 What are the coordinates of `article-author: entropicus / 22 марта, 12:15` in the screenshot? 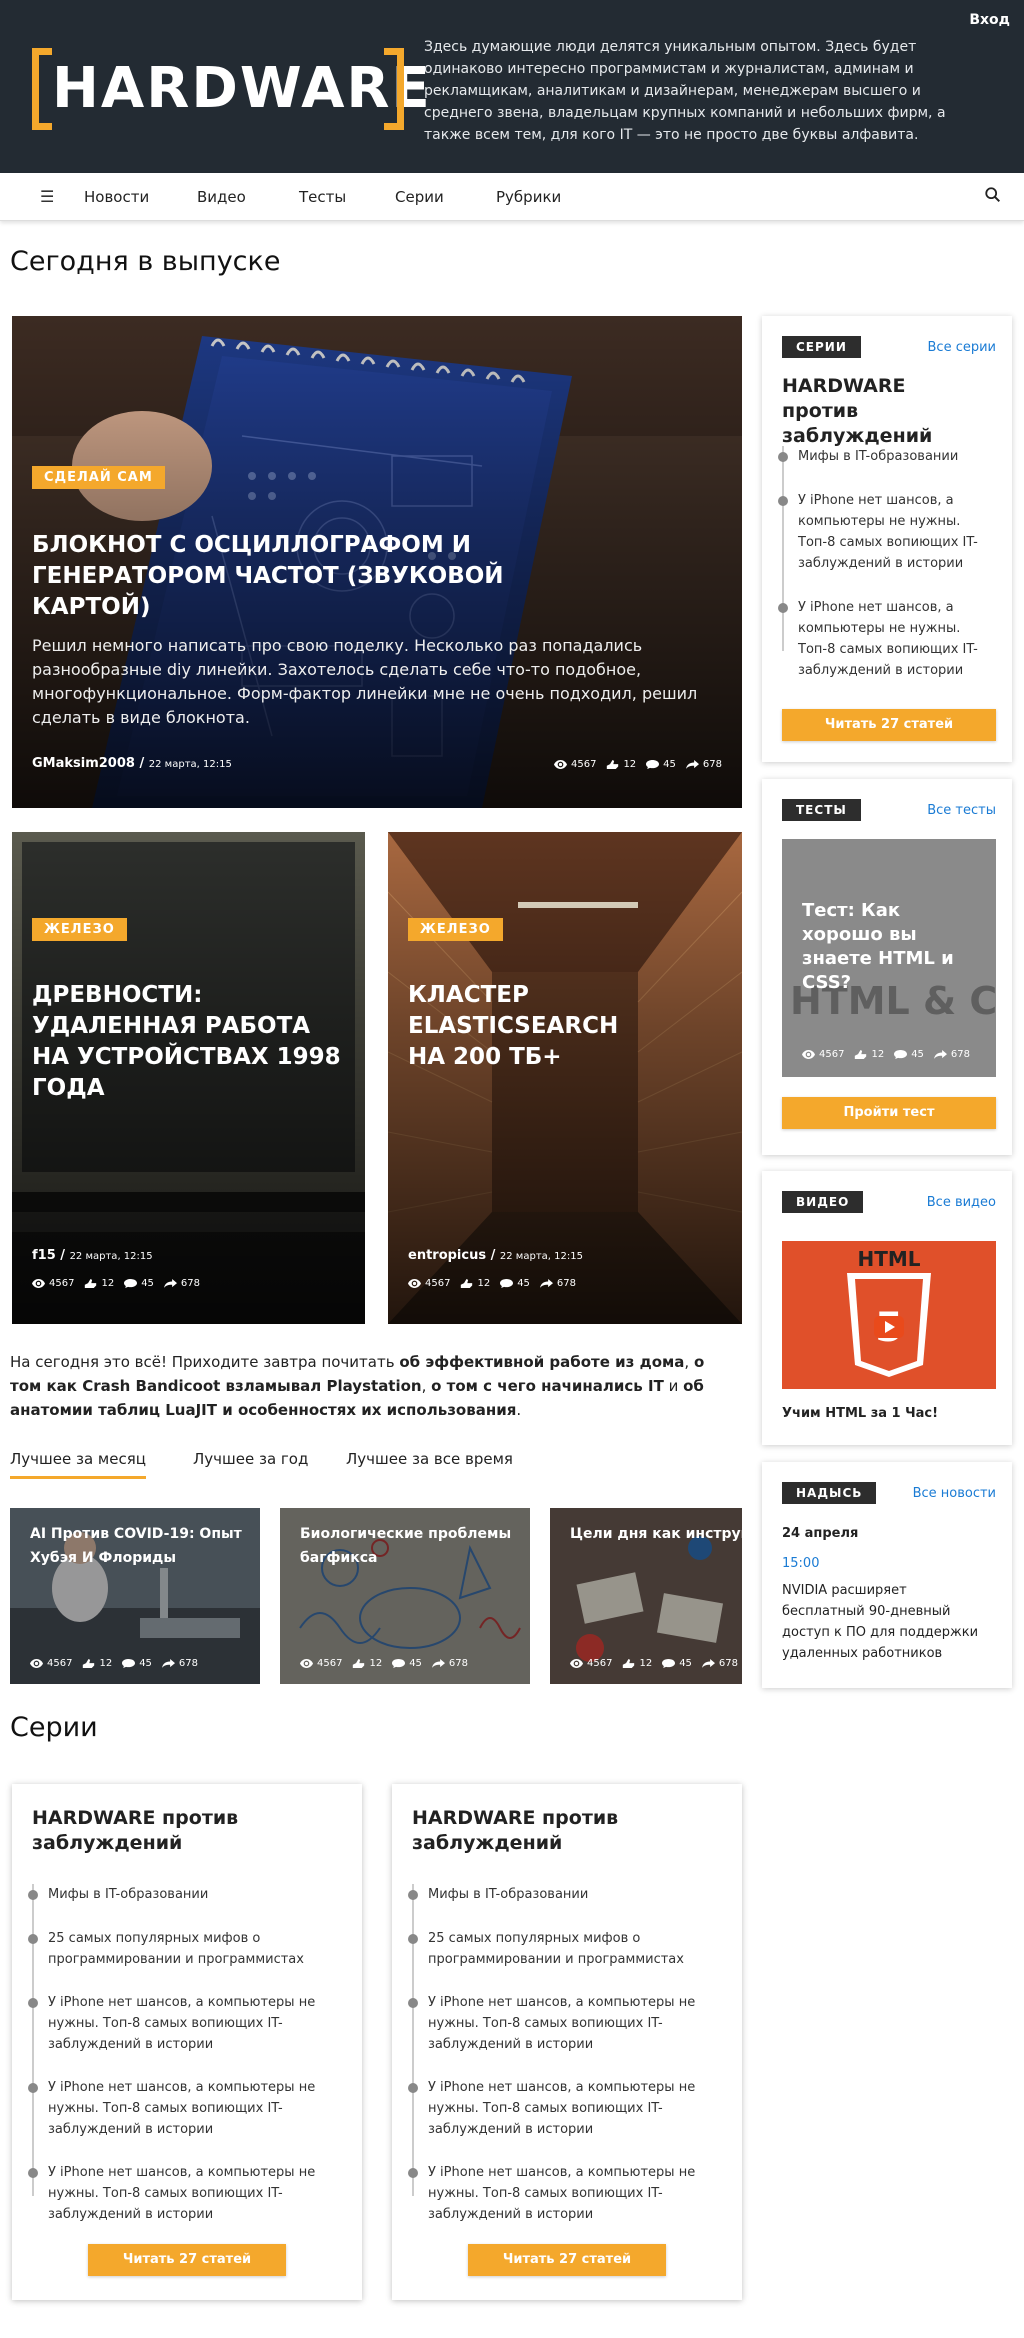 It's located at (495, 1255).